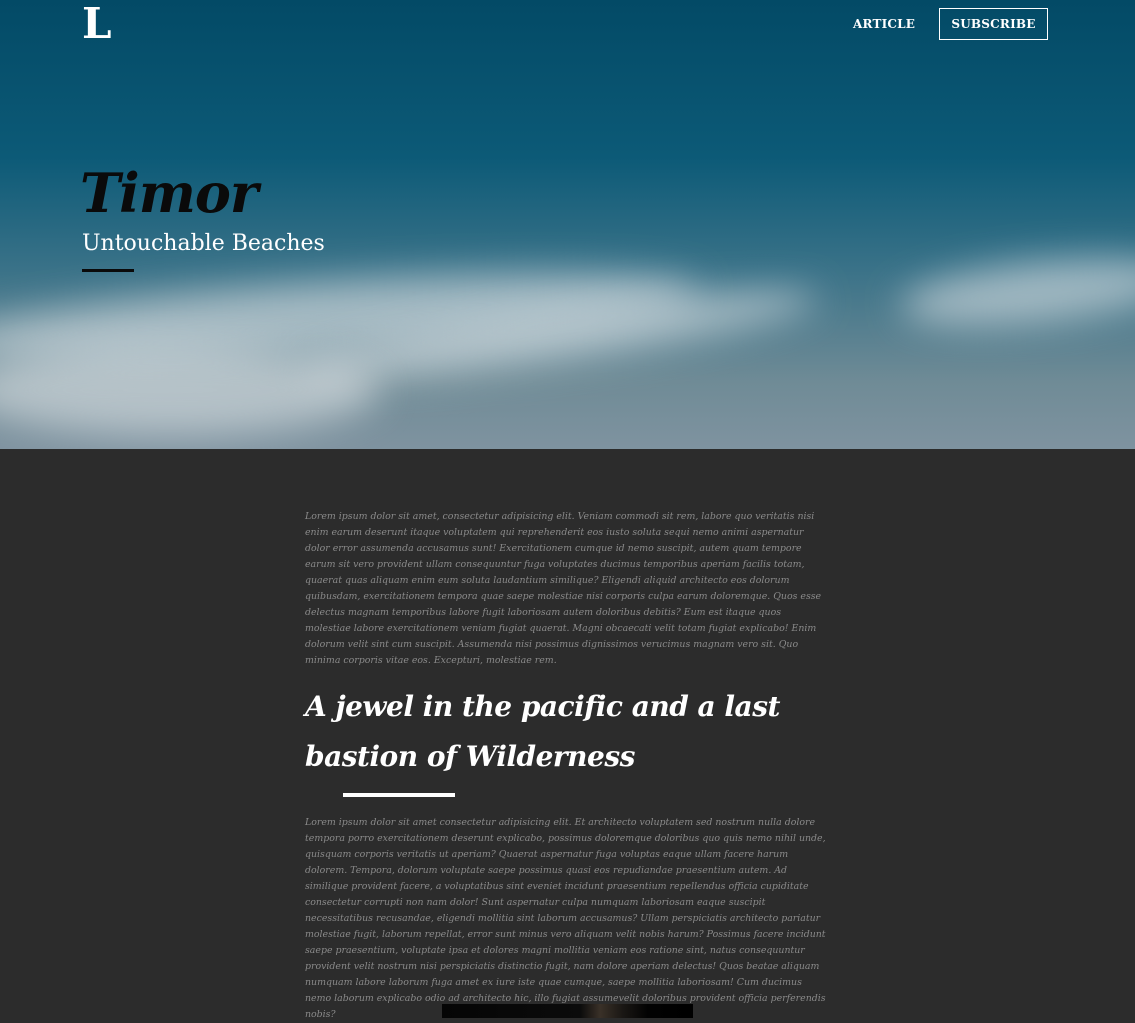  I want to click on hero-title: Timor, so click(169, 193).